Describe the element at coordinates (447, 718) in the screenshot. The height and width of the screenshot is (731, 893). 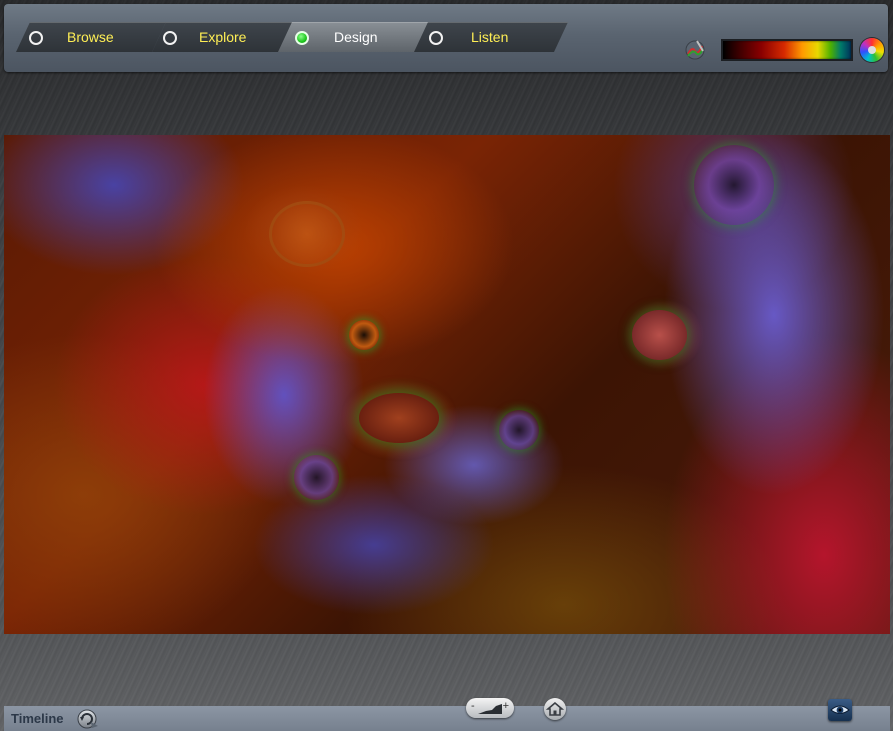
I see `bottom-bar: Timeline` at that location.